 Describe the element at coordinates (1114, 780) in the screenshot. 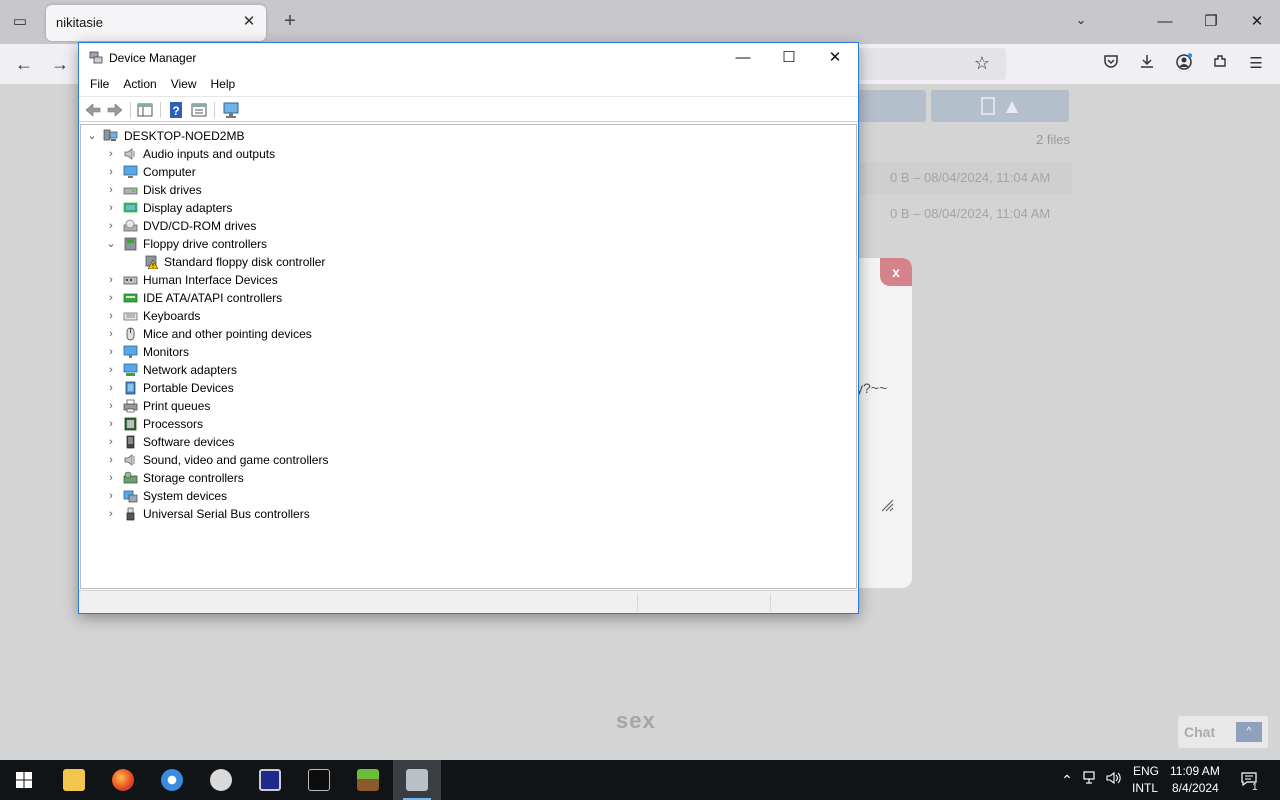

I see `volume-icon` at that location.